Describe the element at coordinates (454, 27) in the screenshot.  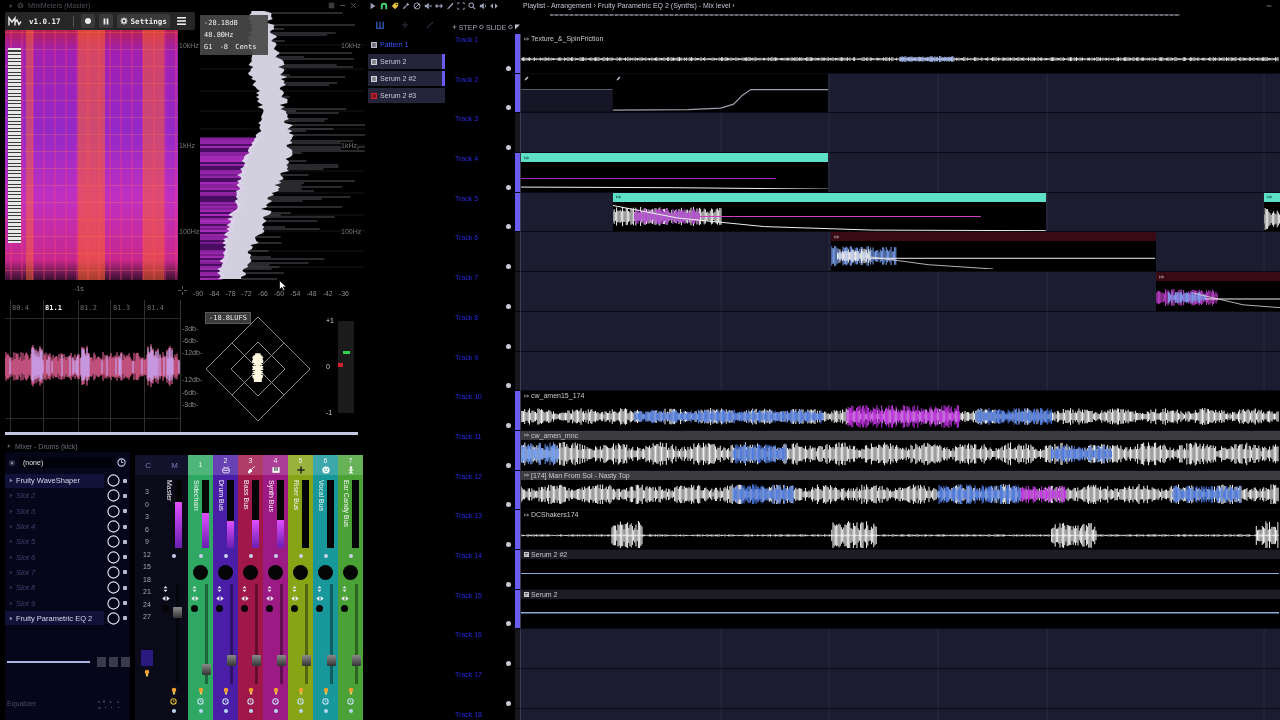
I see `plus-icon` at that location.